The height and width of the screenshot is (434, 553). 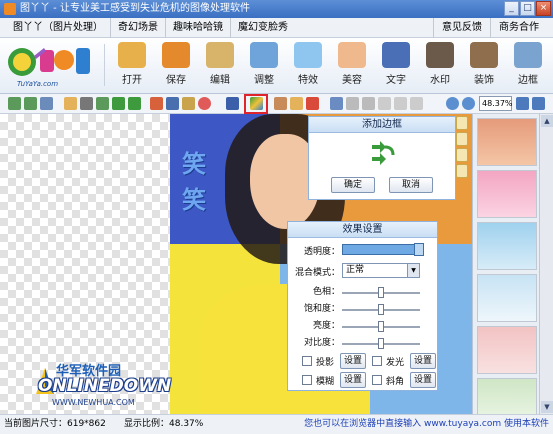 I want to click on main-toolbar: TuYaYa.com 打开 保存 编辑 调整 特效 美容 文字 水印 装饰 边框, so click(x=276, y=66).